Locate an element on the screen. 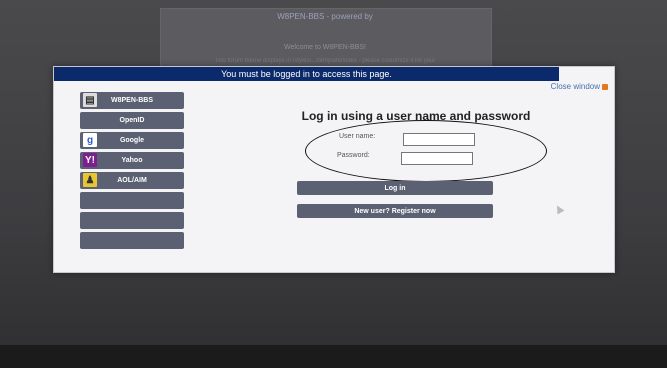  provider-bbs: ▤ W8PEN-BBS is located at coordinates (132, 100).